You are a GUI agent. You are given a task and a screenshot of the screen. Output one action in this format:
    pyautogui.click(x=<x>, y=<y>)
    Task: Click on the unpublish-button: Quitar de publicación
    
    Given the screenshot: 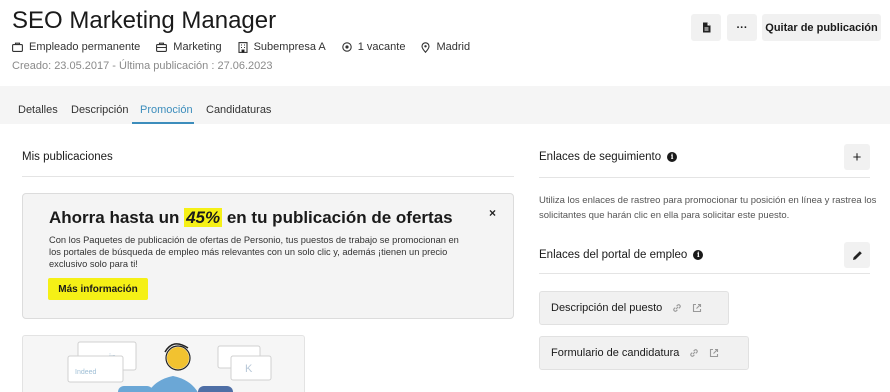 What is the action you would take?
    pyautogui.click(x=821, y=27)
    